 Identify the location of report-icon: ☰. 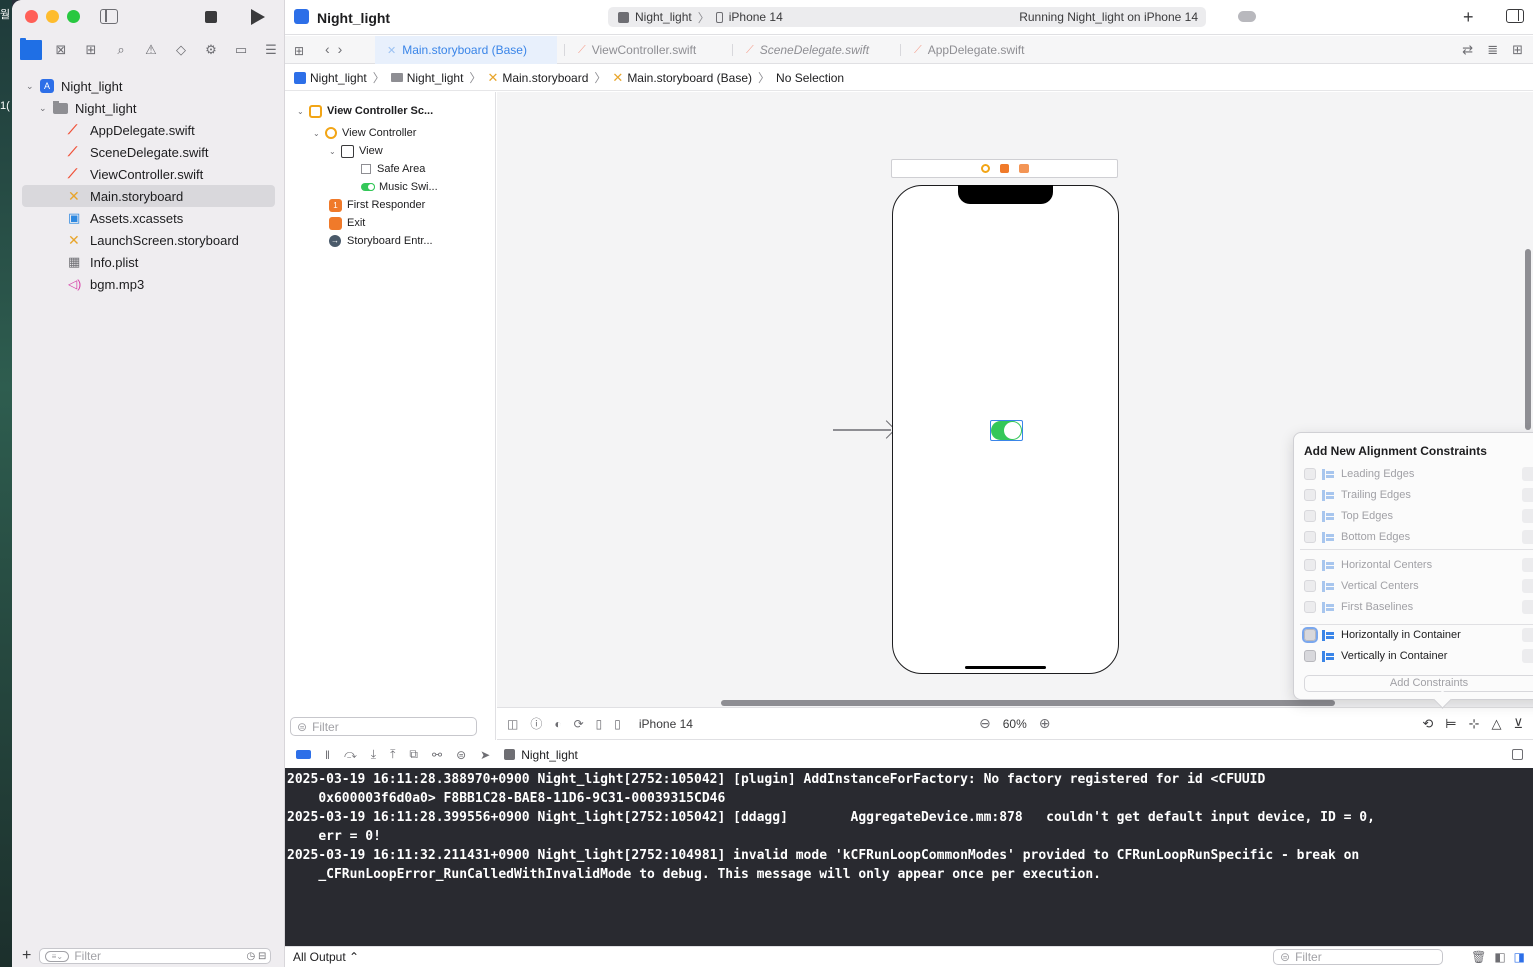
(271, 50).